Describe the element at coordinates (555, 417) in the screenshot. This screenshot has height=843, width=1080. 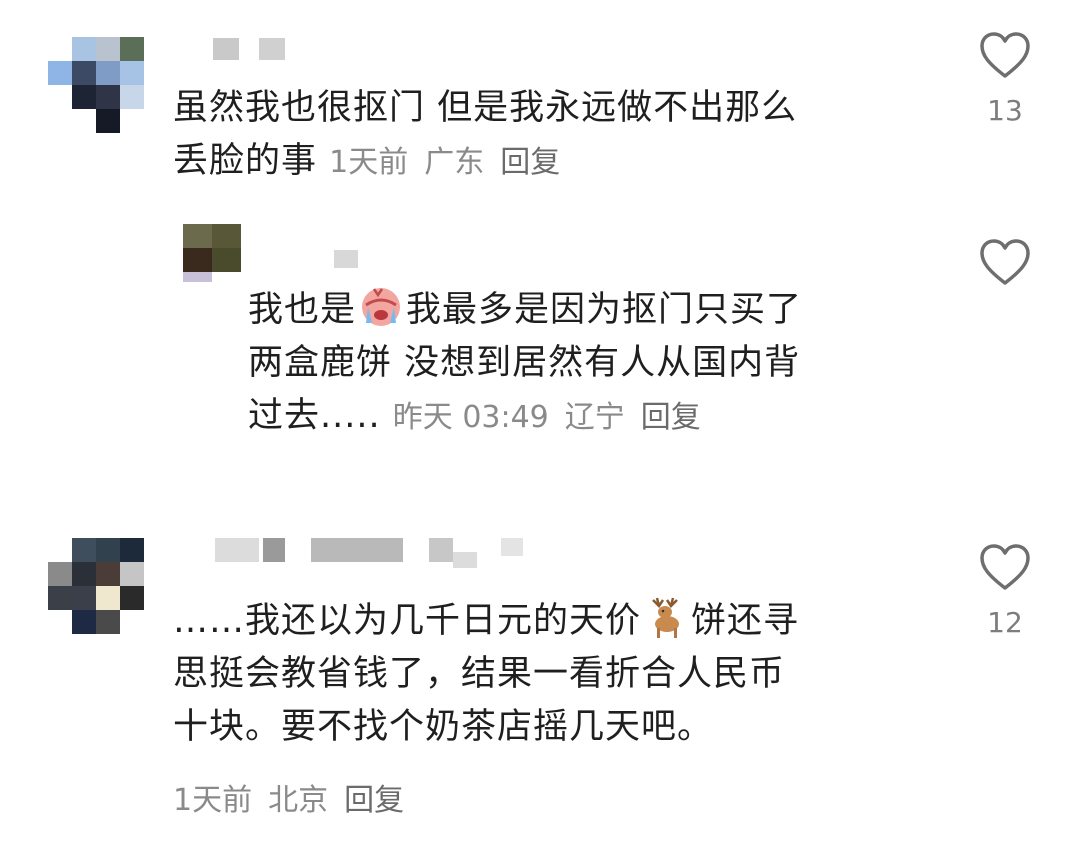
I see `comment-meta: 昨天 03:49 辽宁 回复` at that location.